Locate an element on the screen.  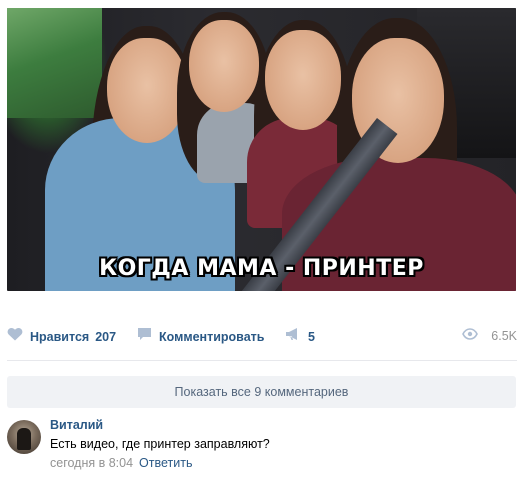
share-count: 5 is located at coordinates (311, 336).